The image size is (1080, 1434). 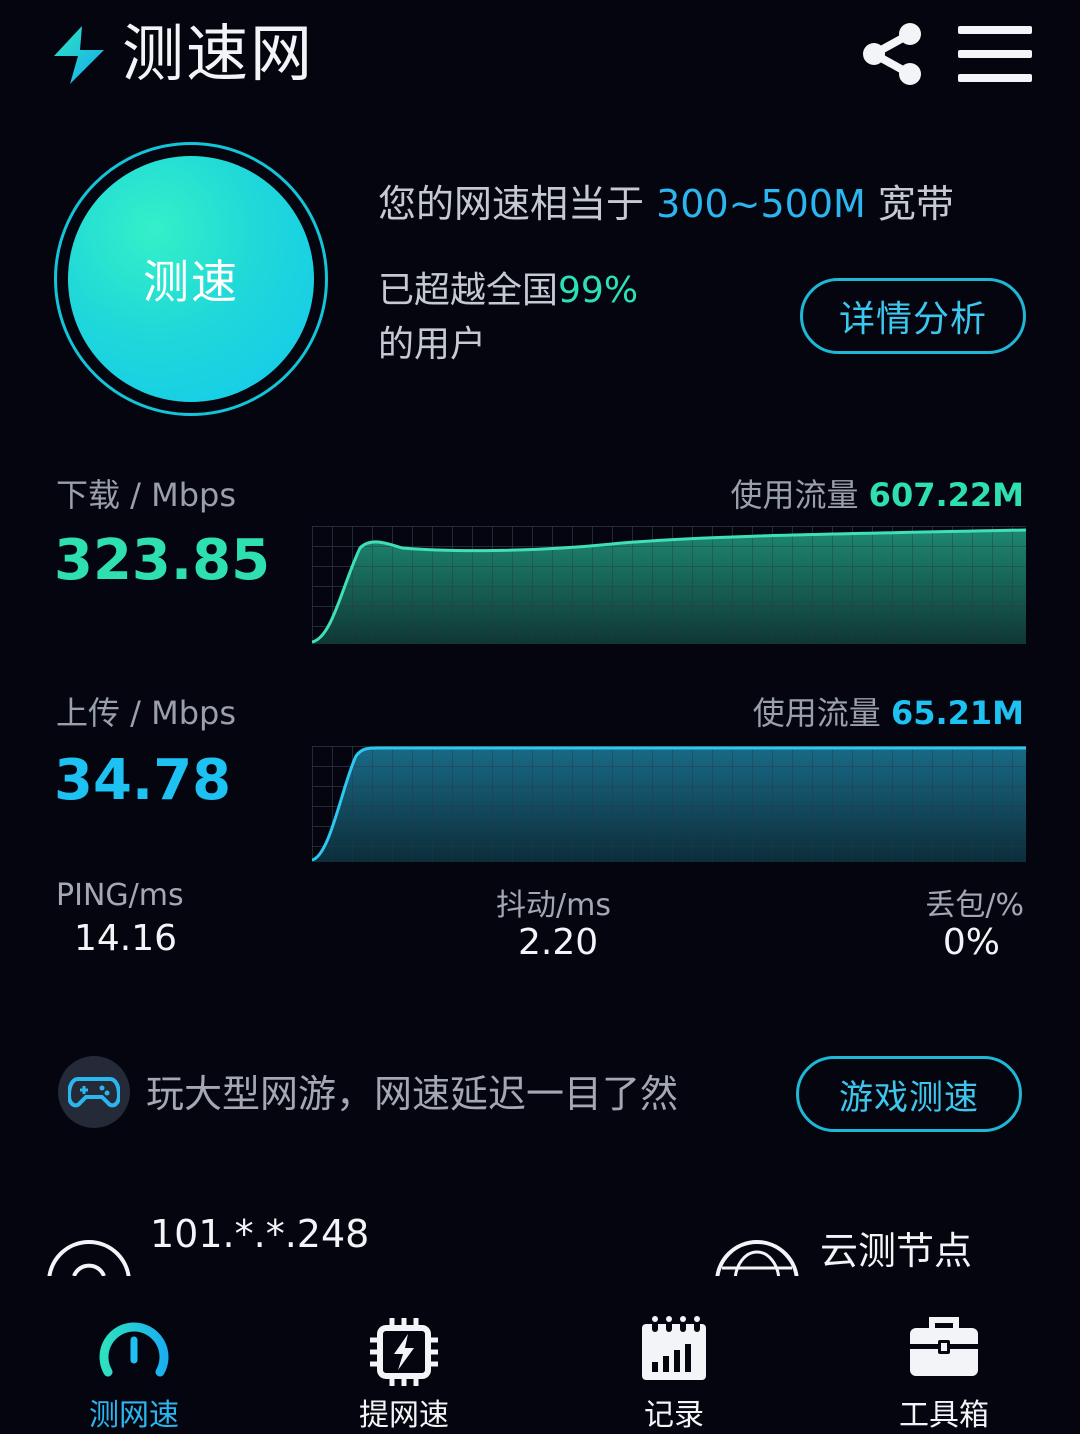 I want to click on bottom-nav: 测网速 提网速 记录 工具箱, so click(x=540, y=1355).